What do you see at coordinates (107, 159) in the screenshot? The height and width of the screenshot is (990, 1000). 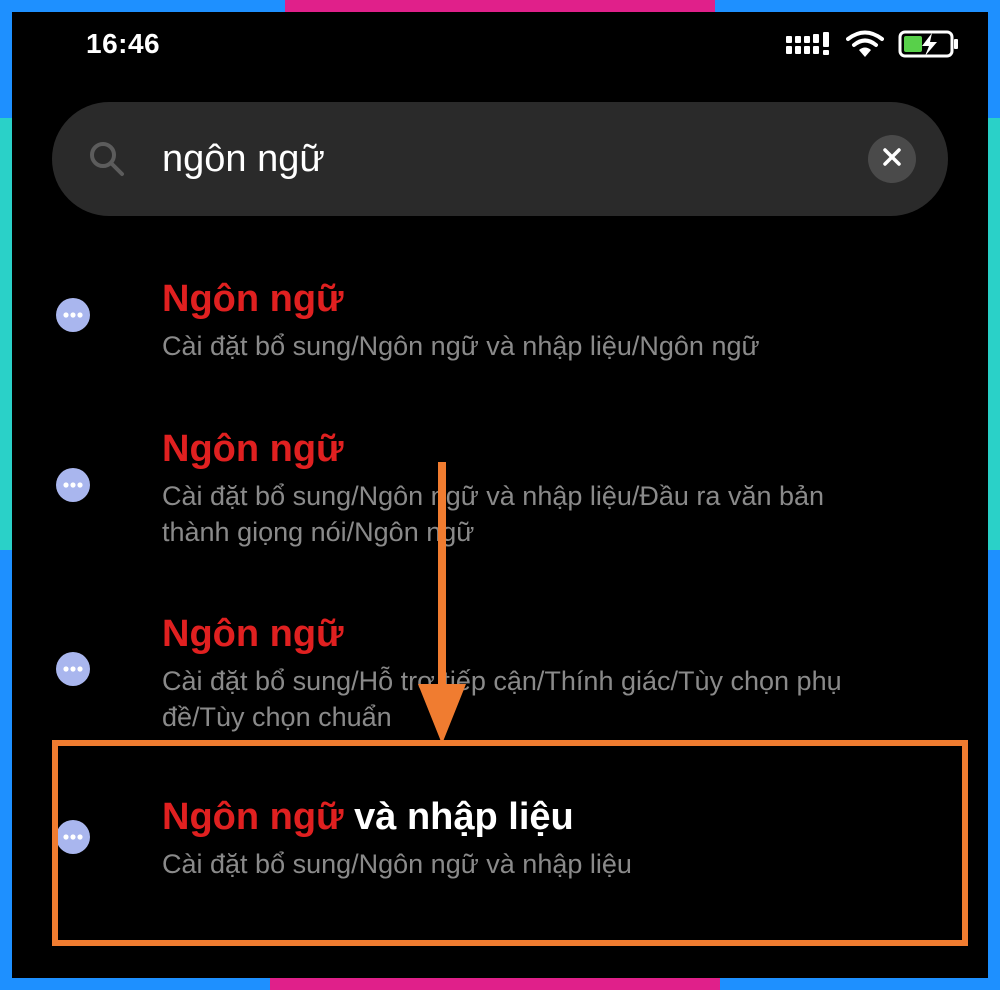 I see `search-icon` at bounding box center [107, 159].